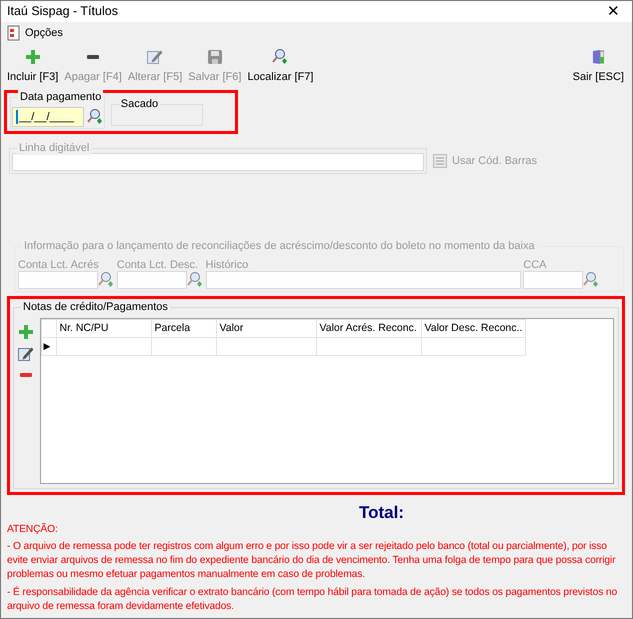 Image resolution: width=633 pixels, height=619 pixels. What do you see at coordinates (613, 11) in the screenshot?
I see `close-button: ✕` at bounding box center [613, 11].